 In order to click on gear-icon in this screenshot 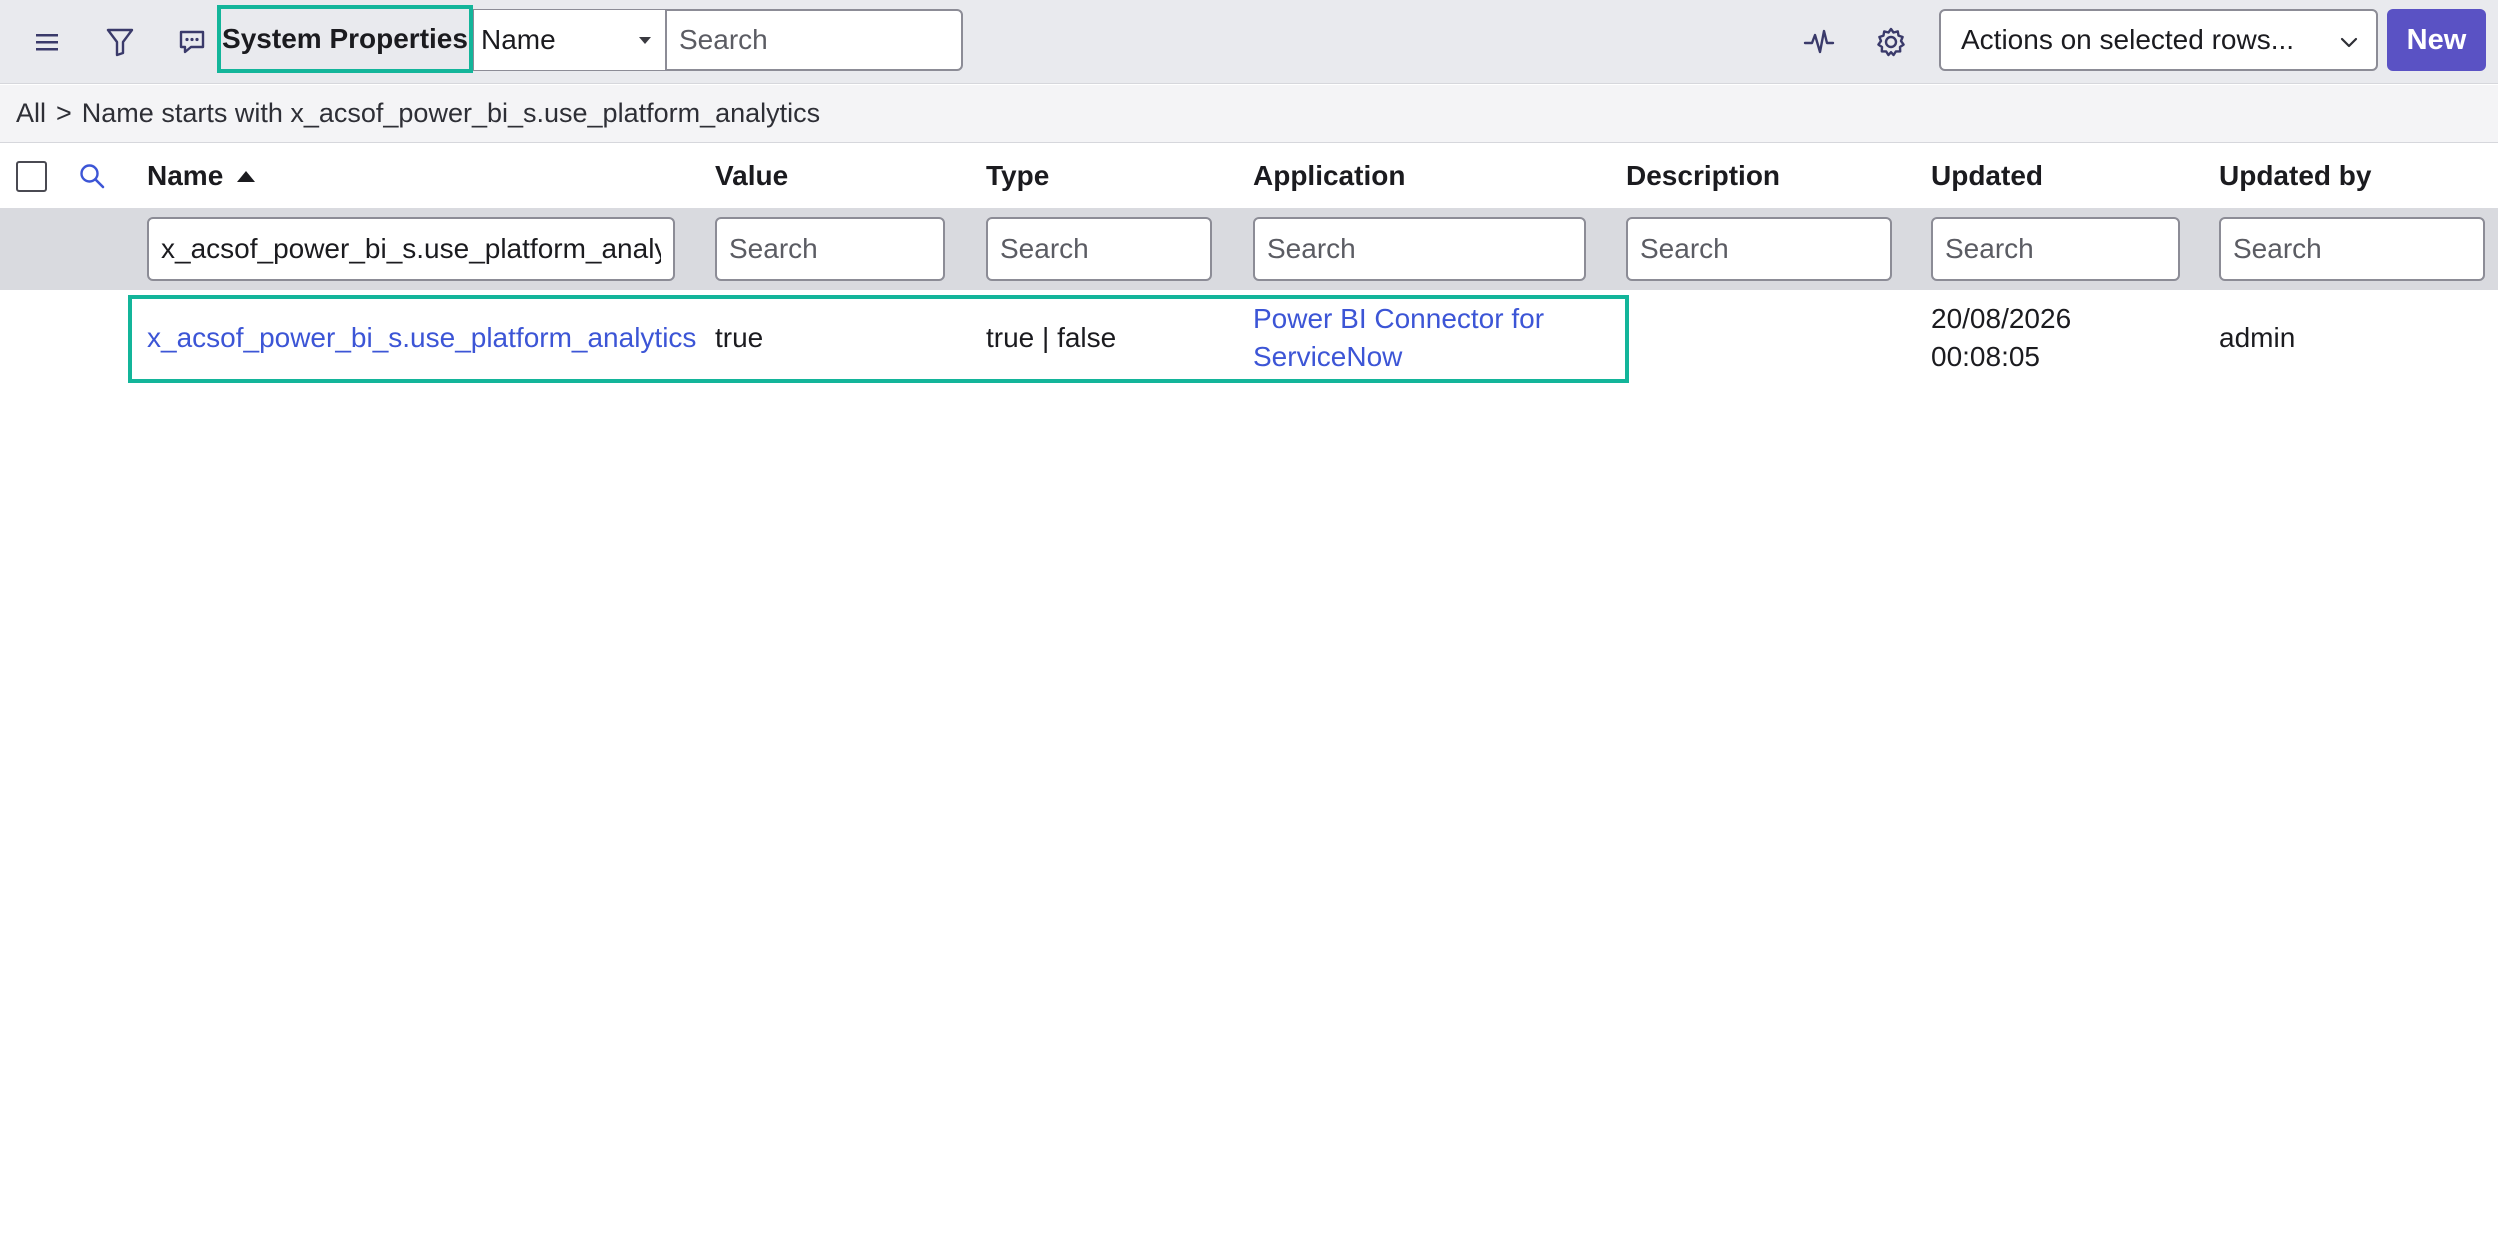, I will do `click(1891, 42)`.